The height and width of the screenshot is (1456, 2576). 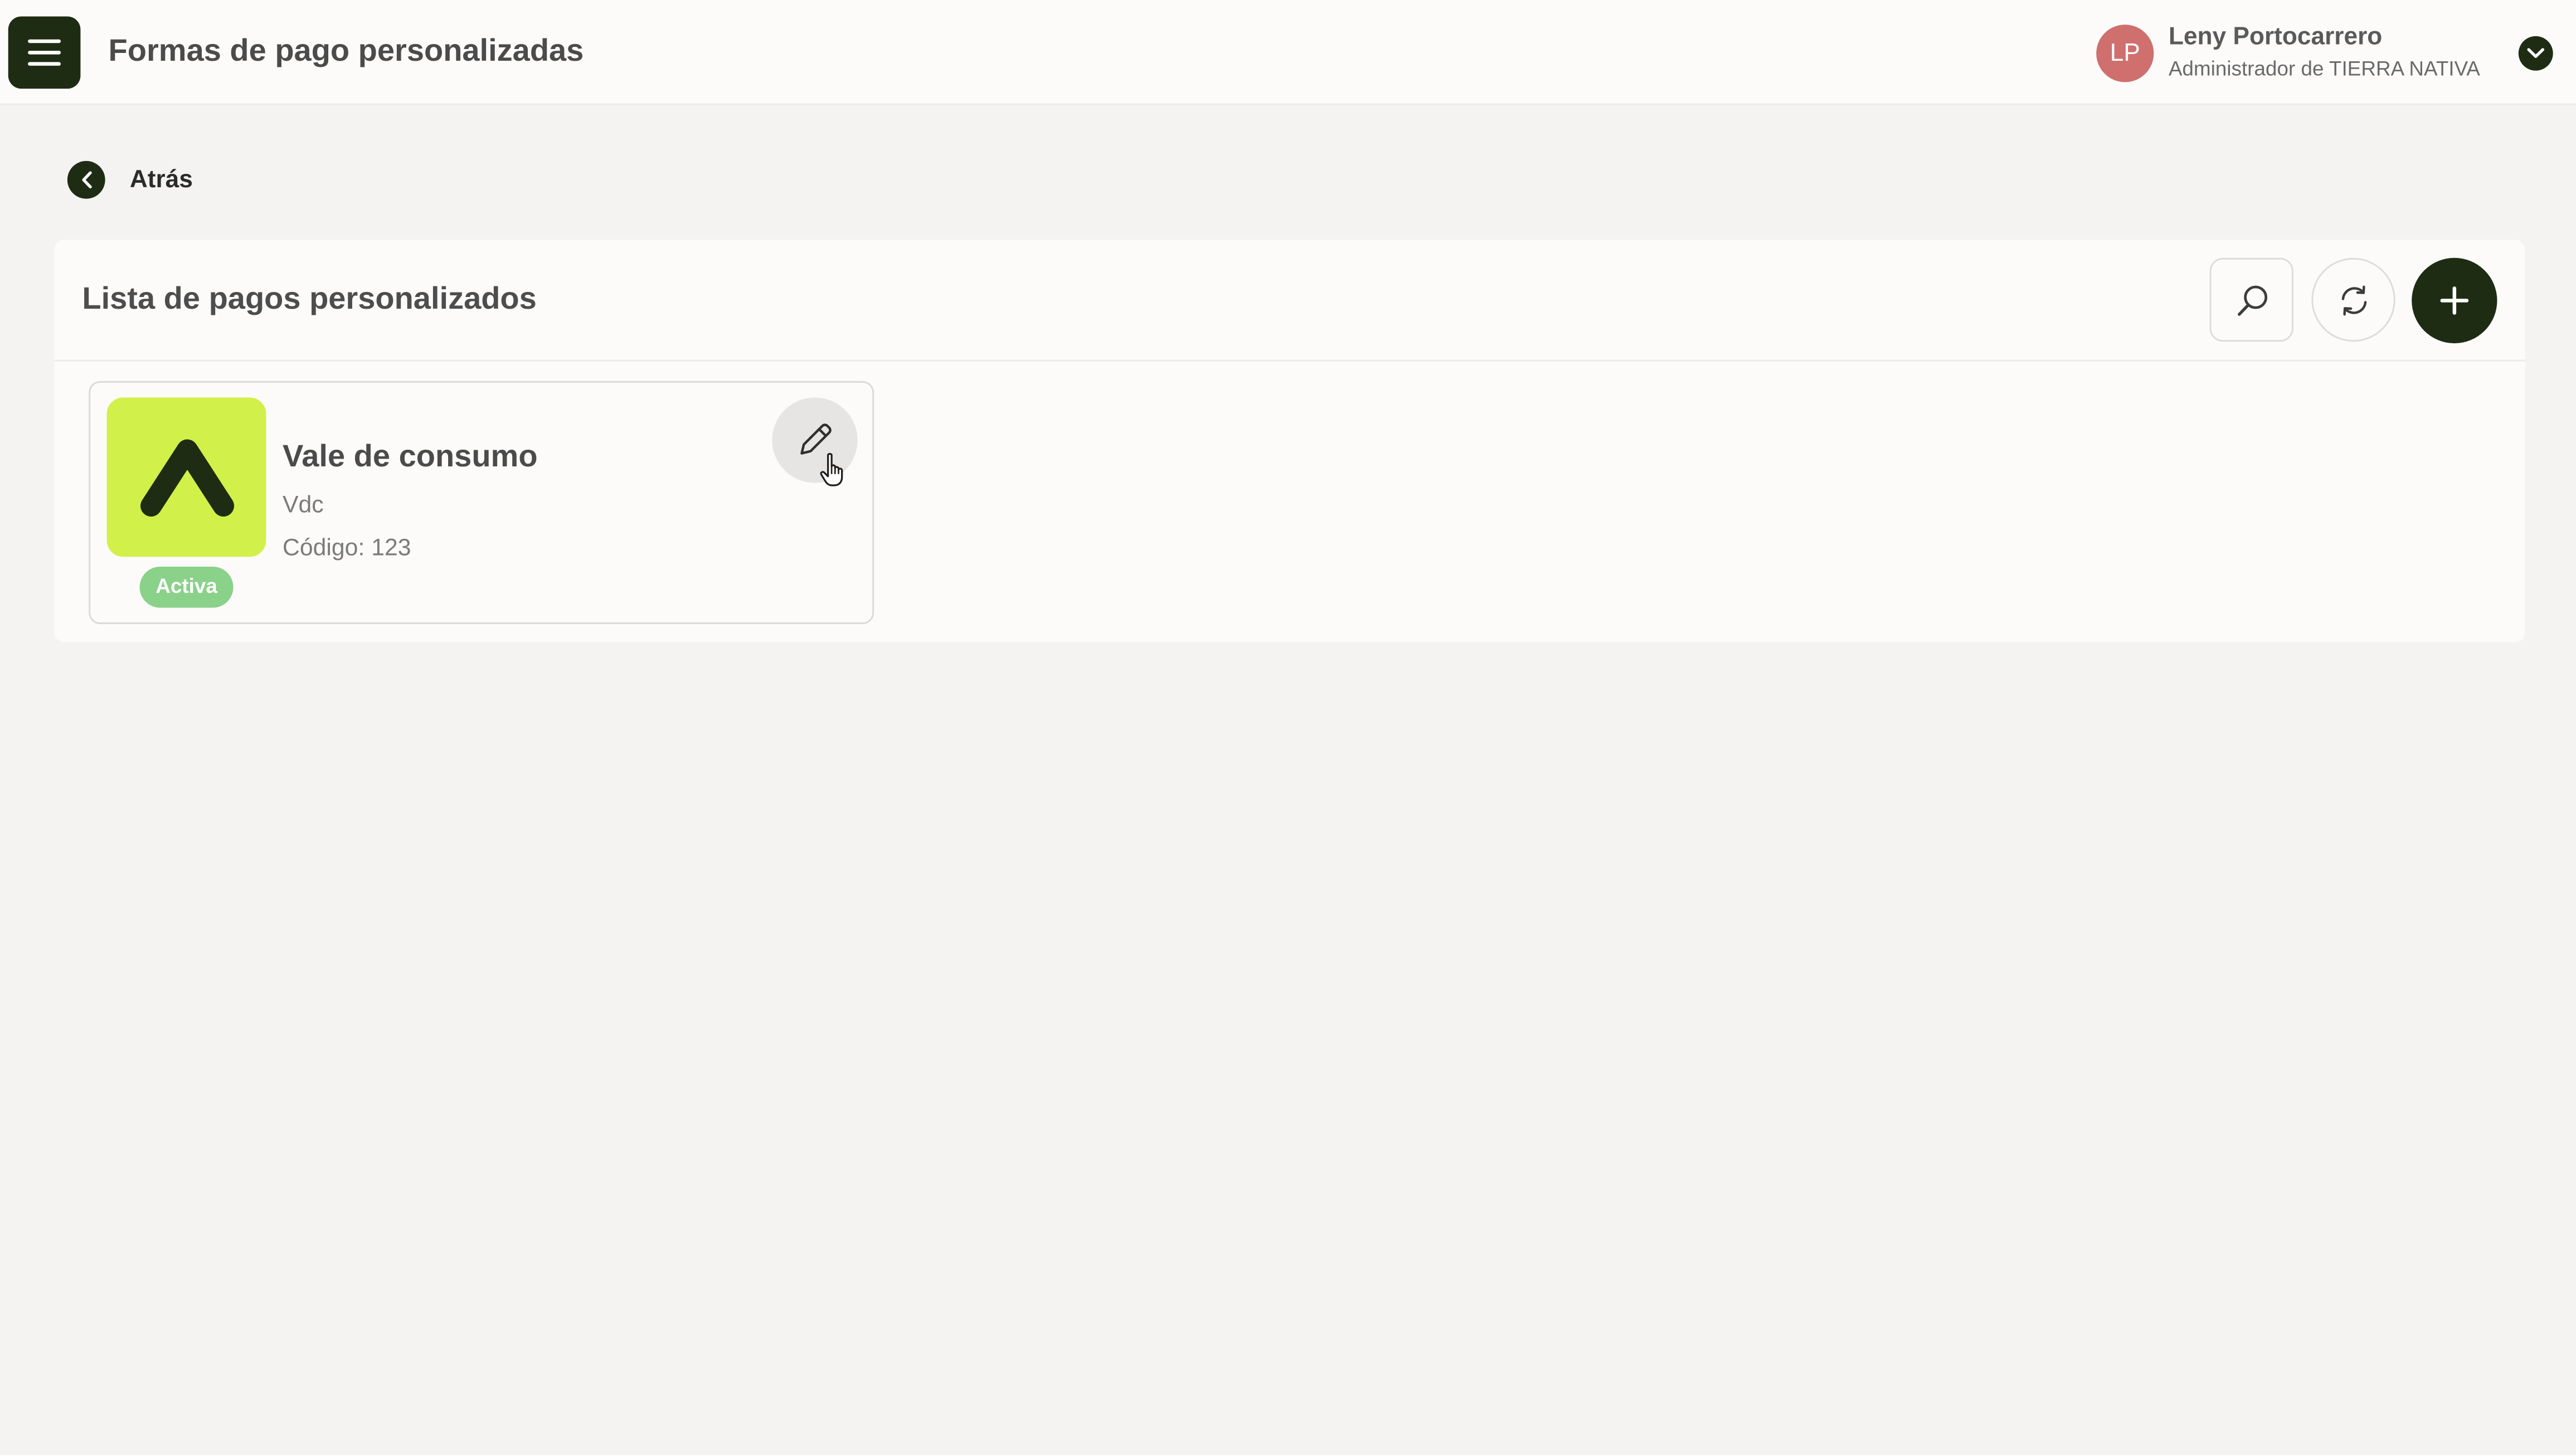 I want to click on hamburger-menu-icon, so click(x=45, y=52).